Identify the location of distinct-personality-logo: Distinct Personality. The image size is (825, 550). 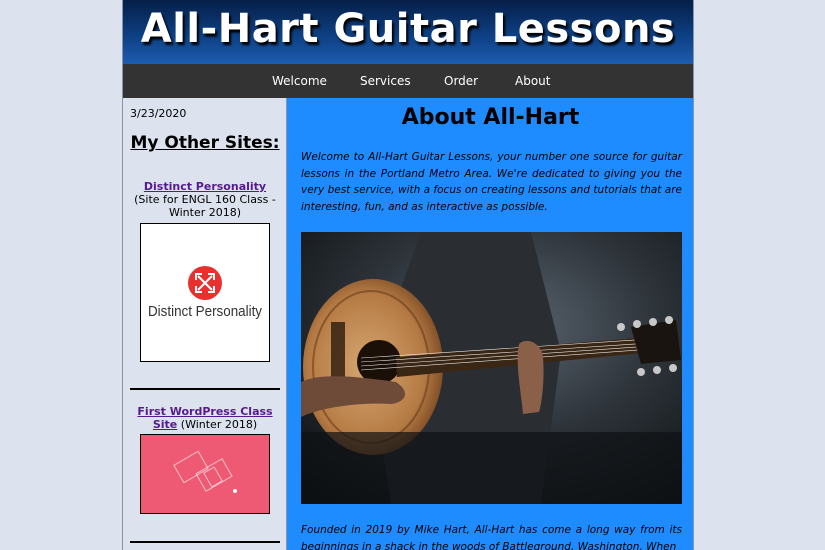
(205, 293).